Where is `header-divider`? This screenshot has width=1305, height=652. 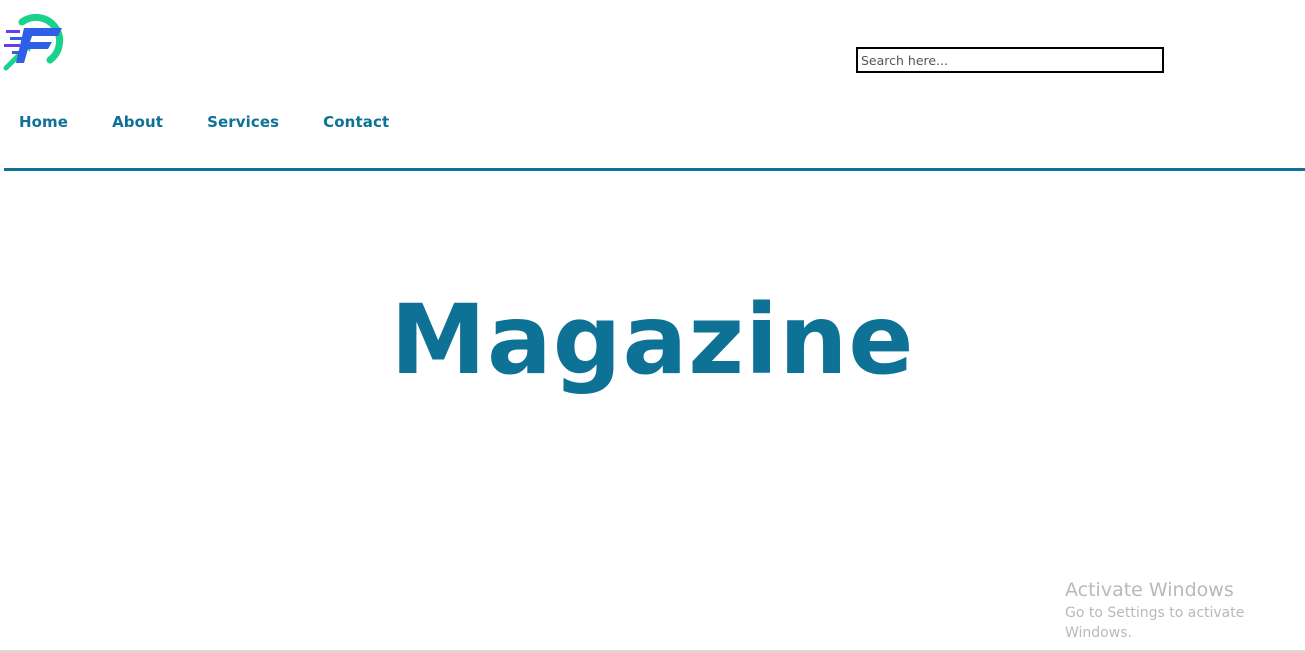
header-divider is located at coordinates (654, 169).